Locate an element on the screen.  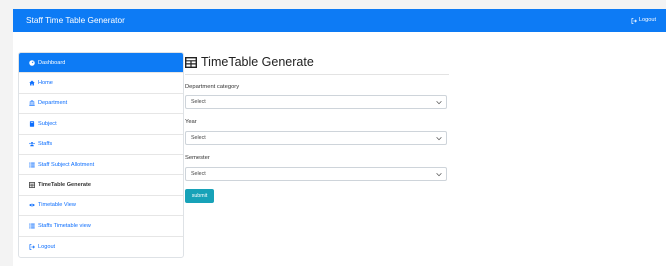
sidebar-item-label: Logout is located at coordinates (47, 246).